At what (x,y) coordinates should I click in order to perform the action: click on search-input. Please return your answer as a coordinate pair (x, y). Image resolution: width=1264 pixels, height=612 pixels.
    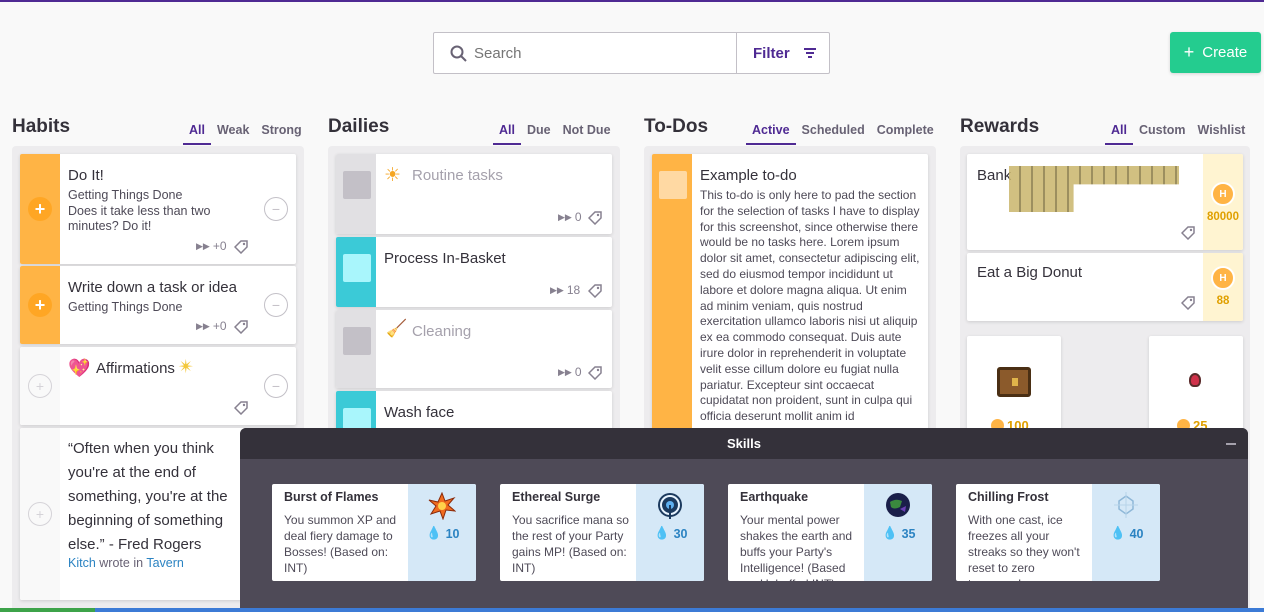
    Looking at the image, I should click on (594, 53).